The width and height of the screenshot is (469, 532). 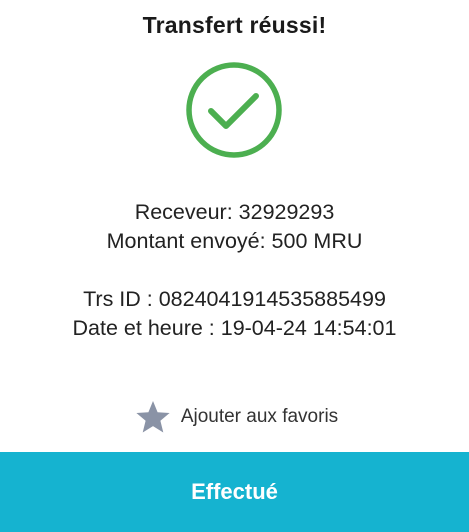 What do you see at coordinates (234, 299) in the screenshot?
I see `transaction-id-text: Trs ID : 0824041914535885499` at bounding box center [234, 299].